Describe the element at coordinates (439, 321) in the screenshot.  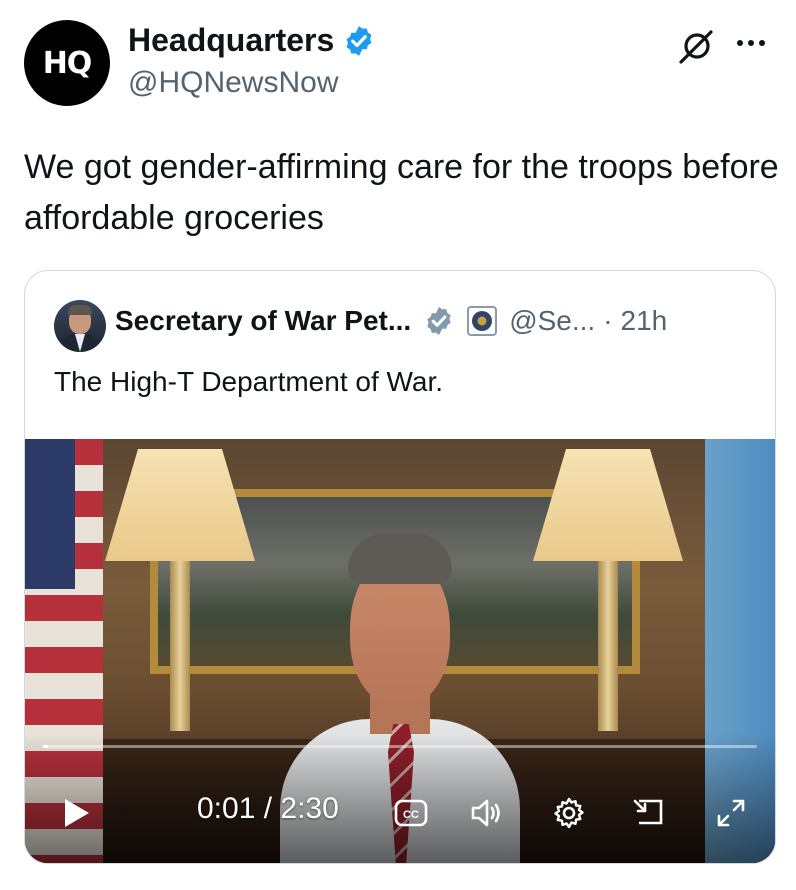
I see `verified-gray-badge-icon` at that location.